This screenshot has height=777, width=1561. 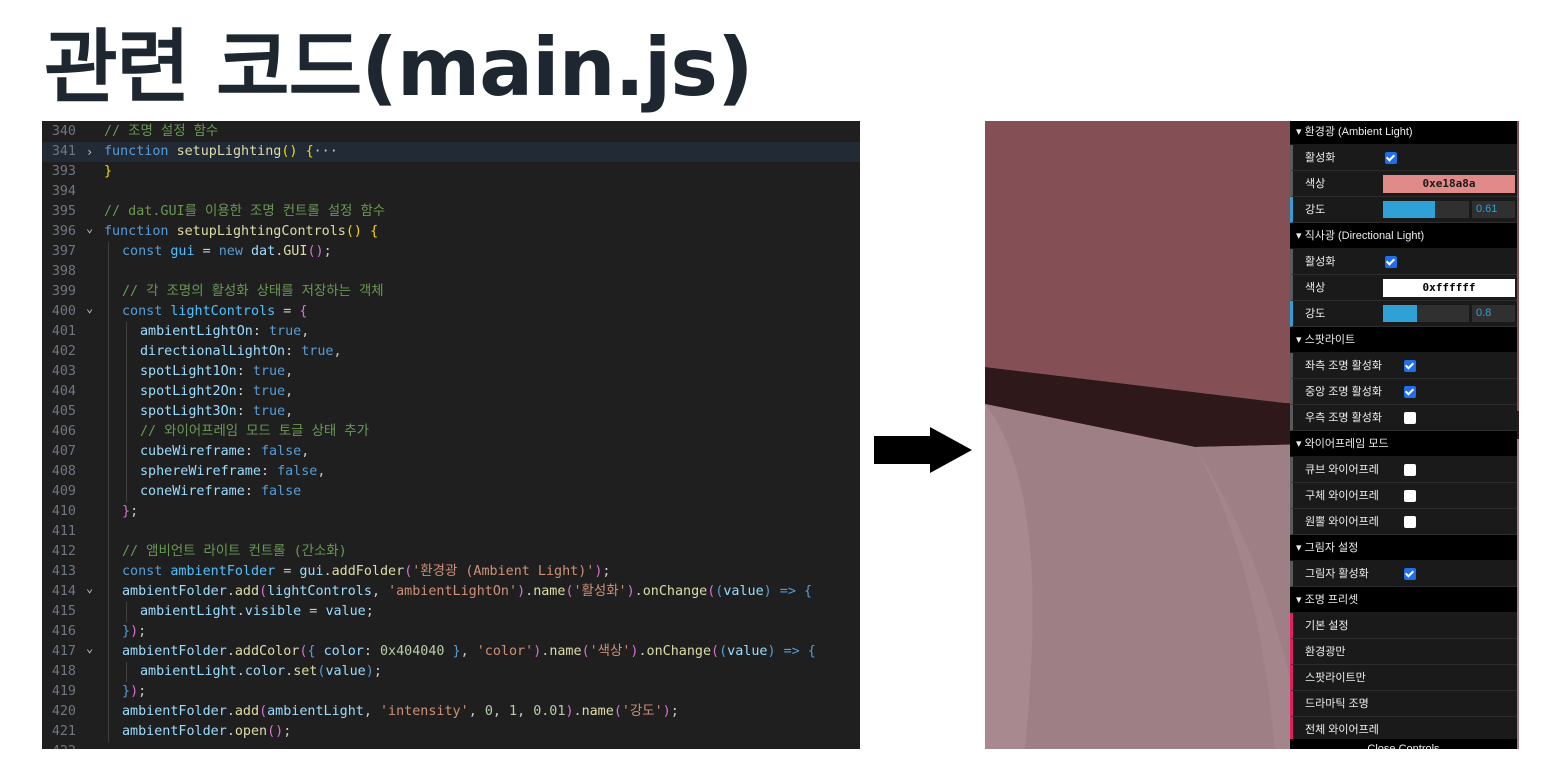 I want to click on code-line: 415 ambientLight.visible = value;, so click(x=451, y=612).